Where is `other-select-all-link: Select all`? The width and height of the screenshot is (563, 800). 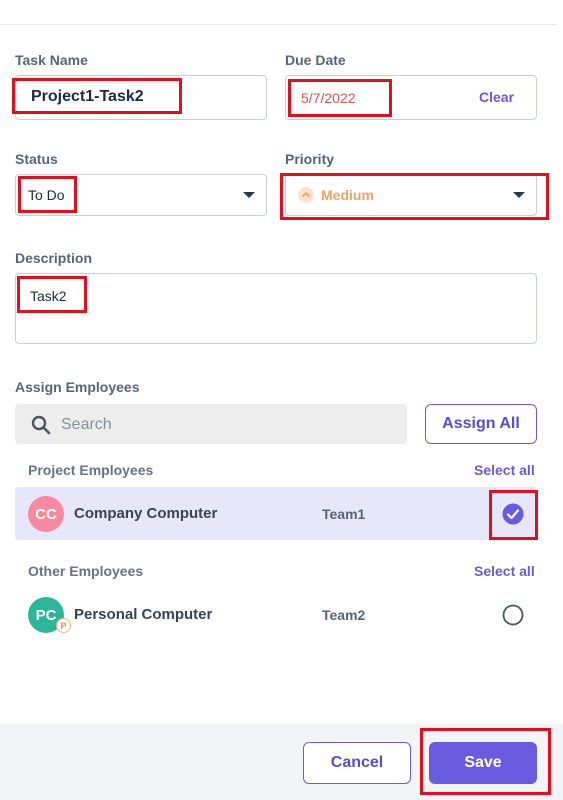 other-select-all-link: Select all is located at coordinates (504, 571).